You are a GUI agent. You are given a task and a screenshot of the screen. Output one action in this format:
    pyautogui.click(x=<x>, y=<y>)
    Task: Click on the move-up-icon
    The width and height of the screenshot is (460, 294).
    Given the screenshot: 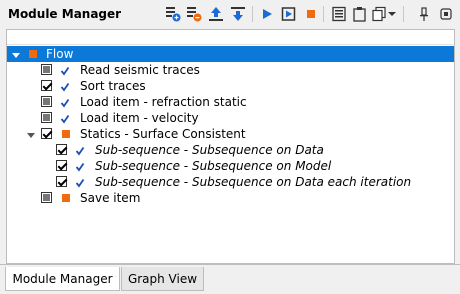 What is the action you would take?
    pyautogui.click(x=216, y=14)
    